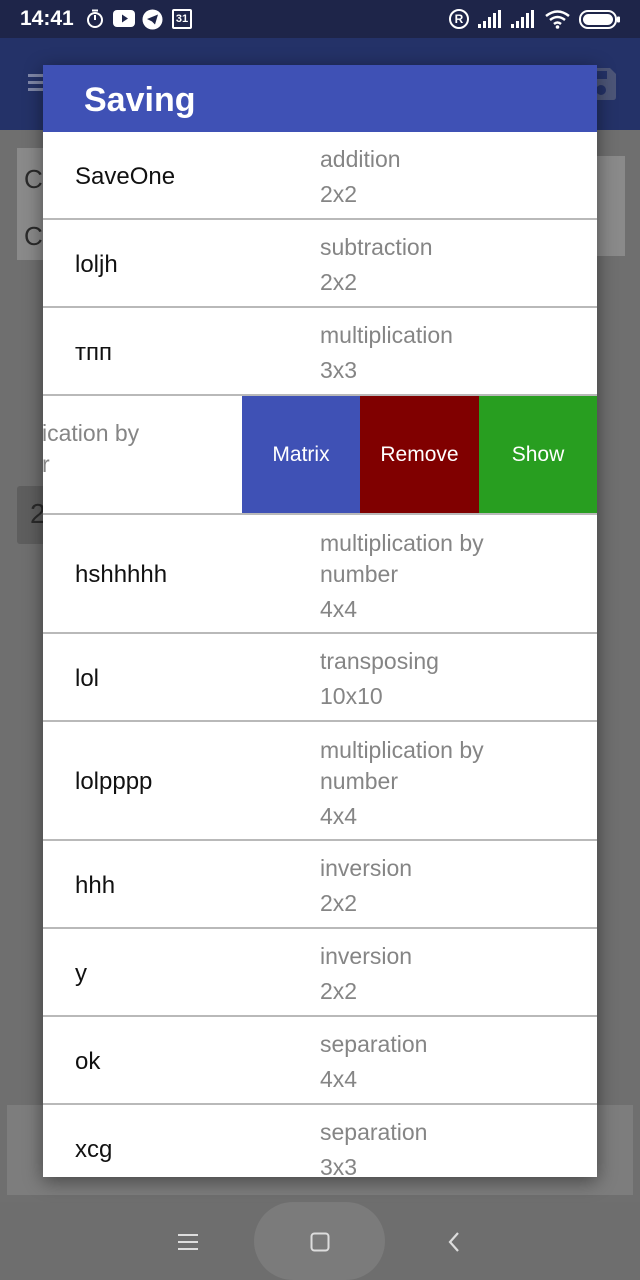 Image resolution: width=640 pixels, height=1280 pixels. Describe the element at coordinates (47, 18) in the screenshot. I see `status-time: 14:41` at that location.